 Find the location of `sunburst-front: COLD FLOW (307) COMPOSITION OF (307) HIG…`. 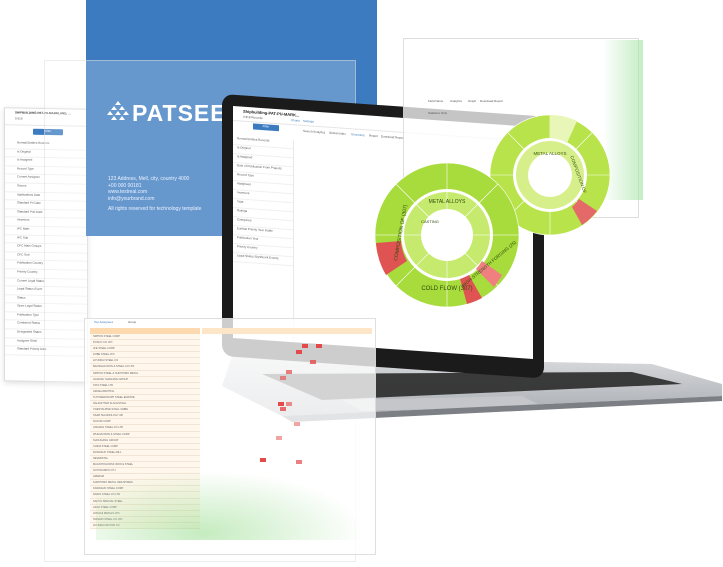

sunburst-front: COLD FLOW (307) COMPOSITION OF (307) HIG… is located at coordinates (447, 235).